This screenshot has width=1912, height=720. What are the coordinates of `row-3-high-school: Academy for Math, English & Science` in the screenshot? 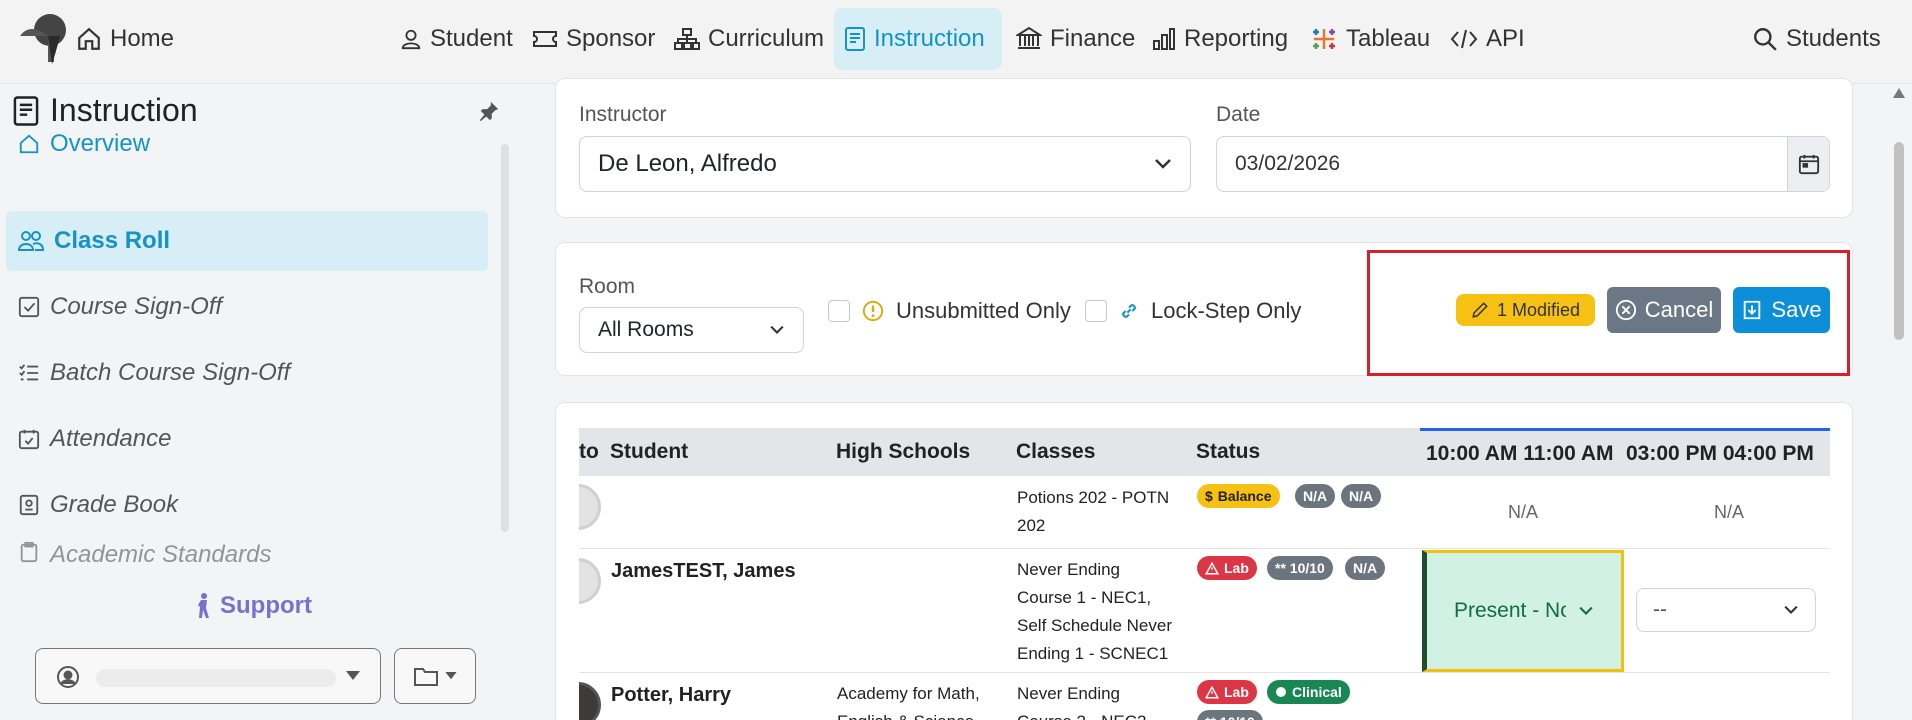 It's located at (908, 702).